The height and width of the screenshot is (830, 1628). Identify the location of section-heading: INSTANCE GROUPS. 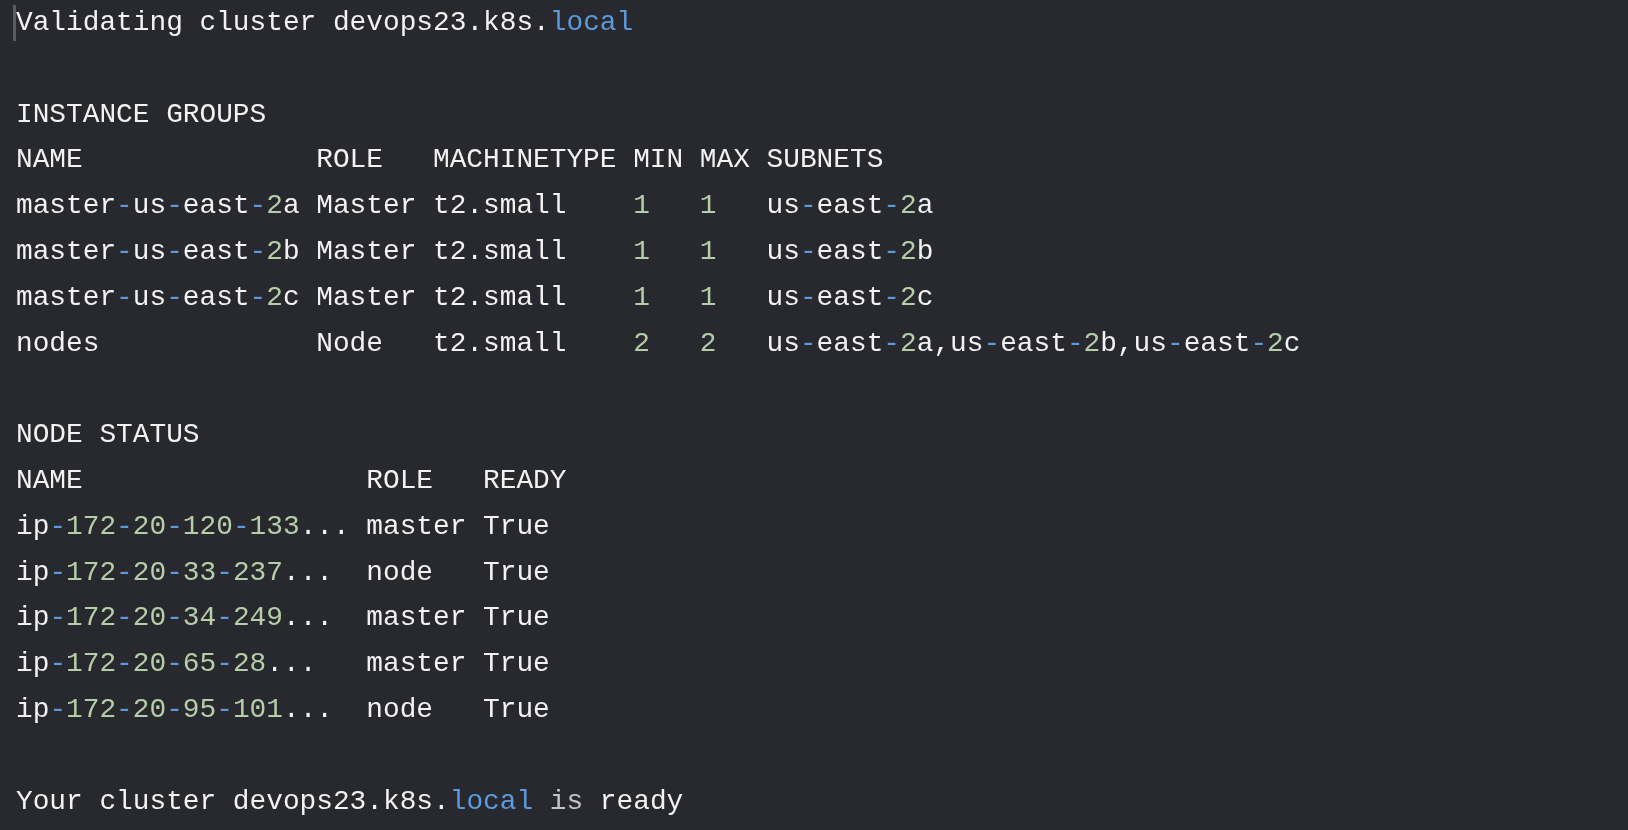
(141, 114).